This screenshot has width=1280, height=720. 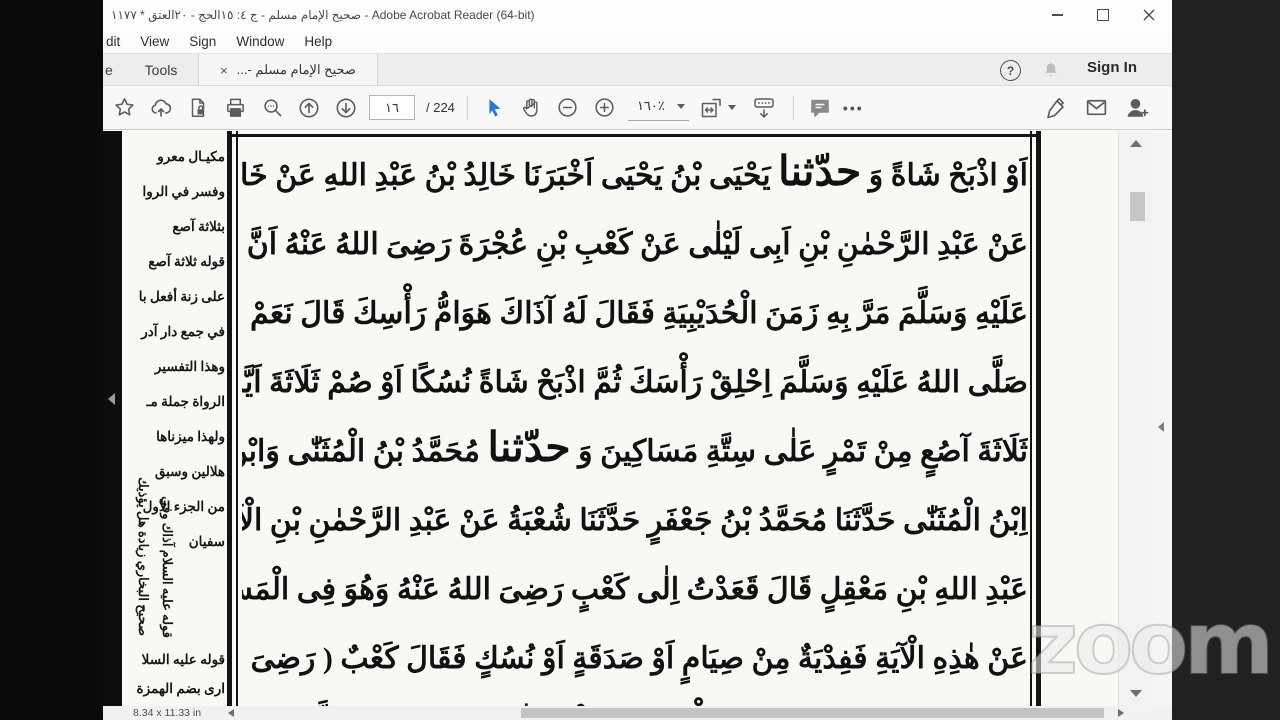 I want to click on fit-width-icon, so click(x=712, y=107).